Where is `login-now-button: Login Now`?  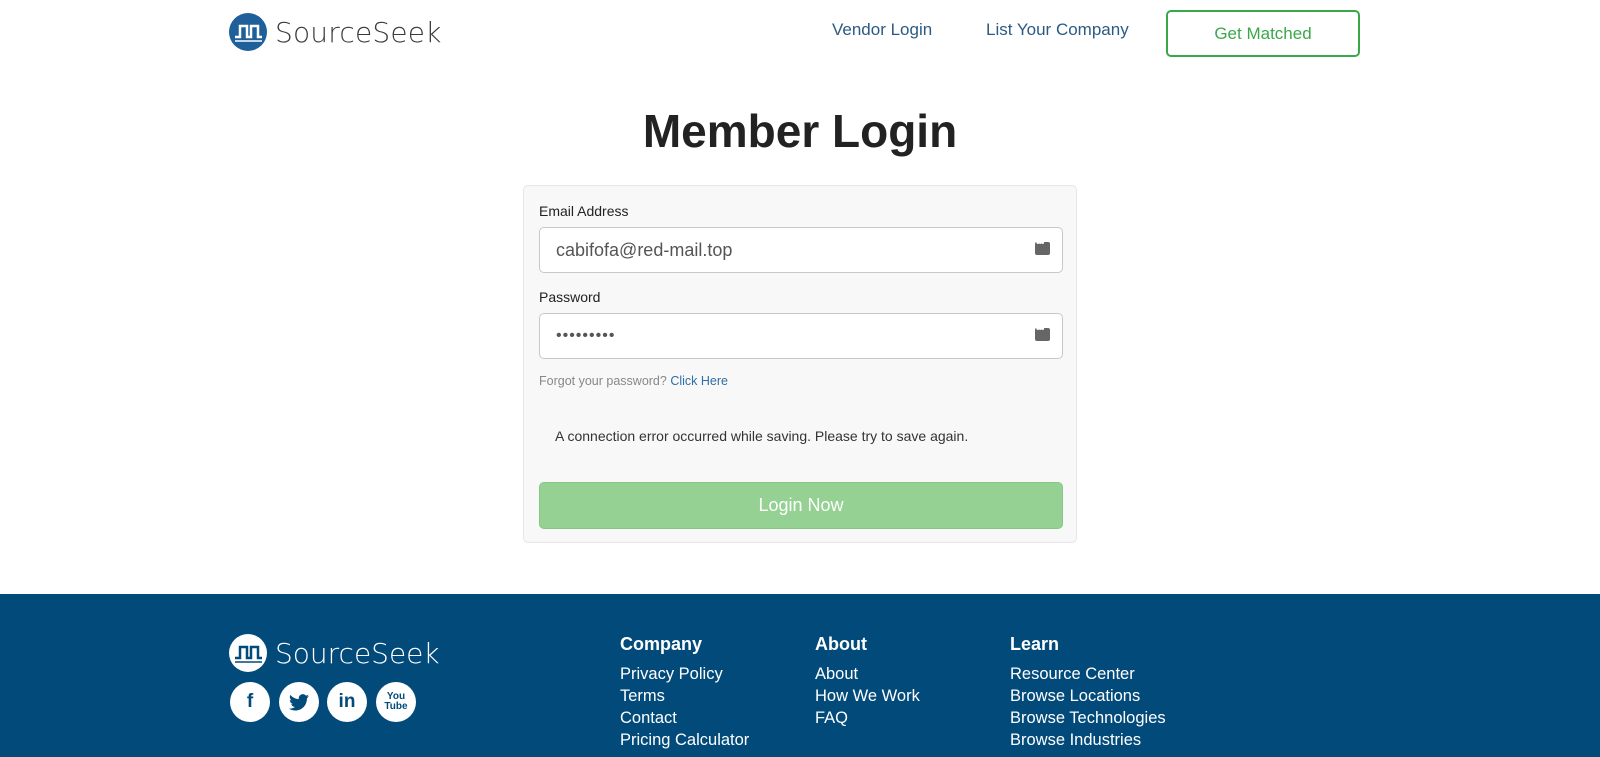 login-now-button: Login Now is located at coordinates (801, 505).